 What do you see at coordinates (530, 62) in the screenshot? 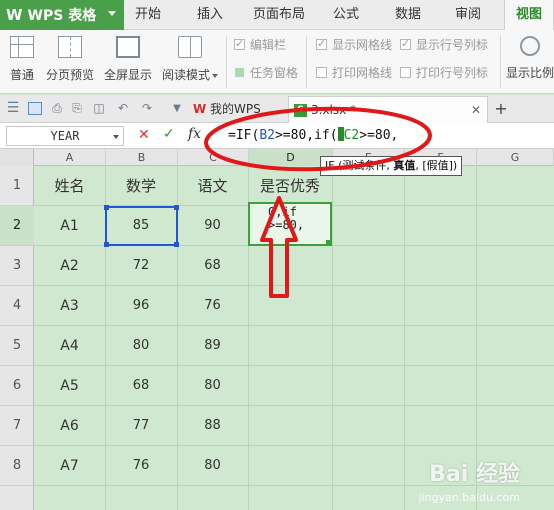
I see `zoom-ratio-button: 显示比例` at bounding box center [530, 62].